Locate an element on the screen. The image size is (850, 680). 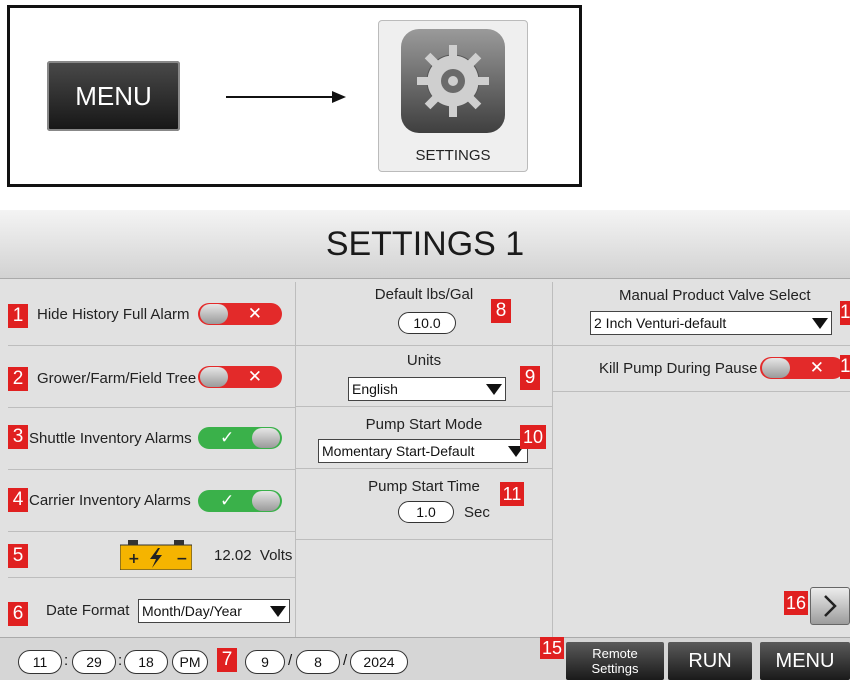
clock-second: 18 is located at coordinates (146, 662).